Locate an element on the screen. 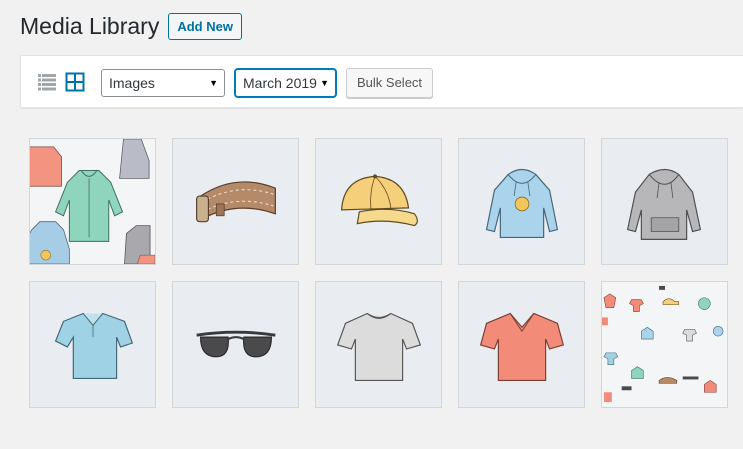 Image resolution: width=743 pixels, height=449 pixels. media-item-cap is located at coordinates (378, 201).